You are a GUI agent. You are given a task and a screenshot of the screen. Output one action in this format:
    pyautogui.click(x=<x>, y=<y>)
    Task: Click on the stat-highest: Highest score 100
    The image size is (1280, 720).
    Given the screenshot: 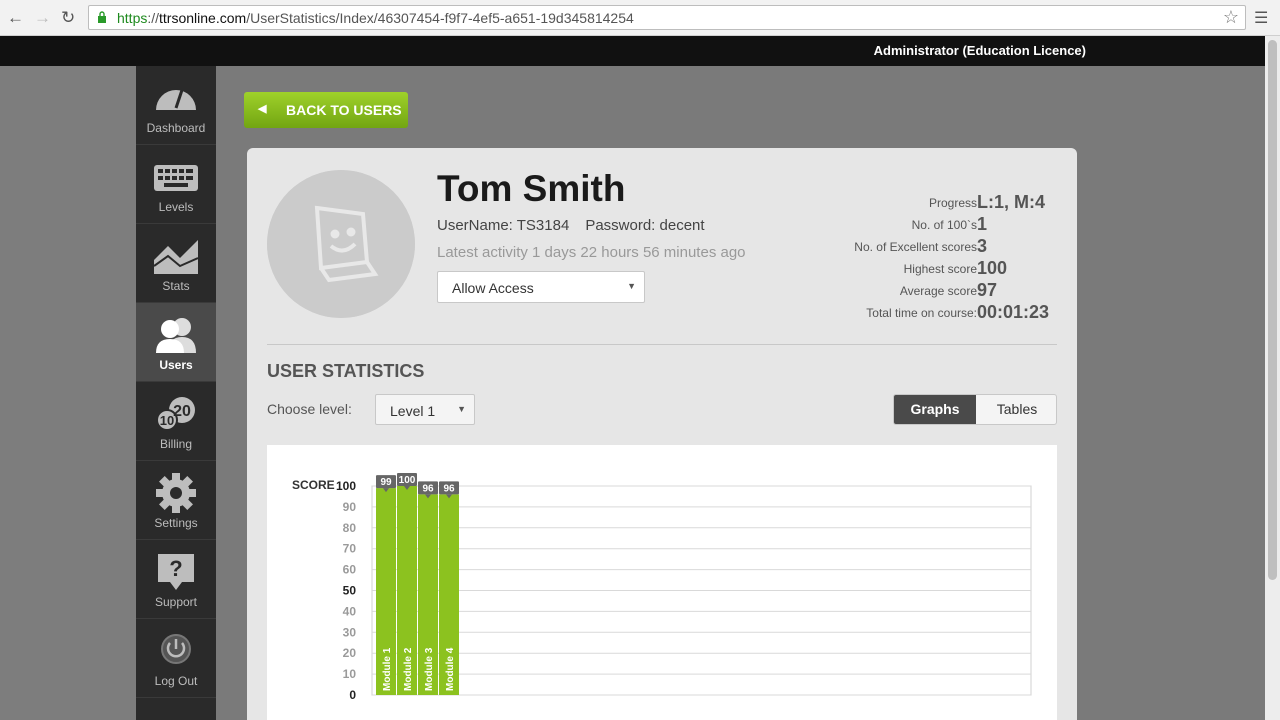 What is the action you would take?
    pyautogui.click(x=937, y=269)
    